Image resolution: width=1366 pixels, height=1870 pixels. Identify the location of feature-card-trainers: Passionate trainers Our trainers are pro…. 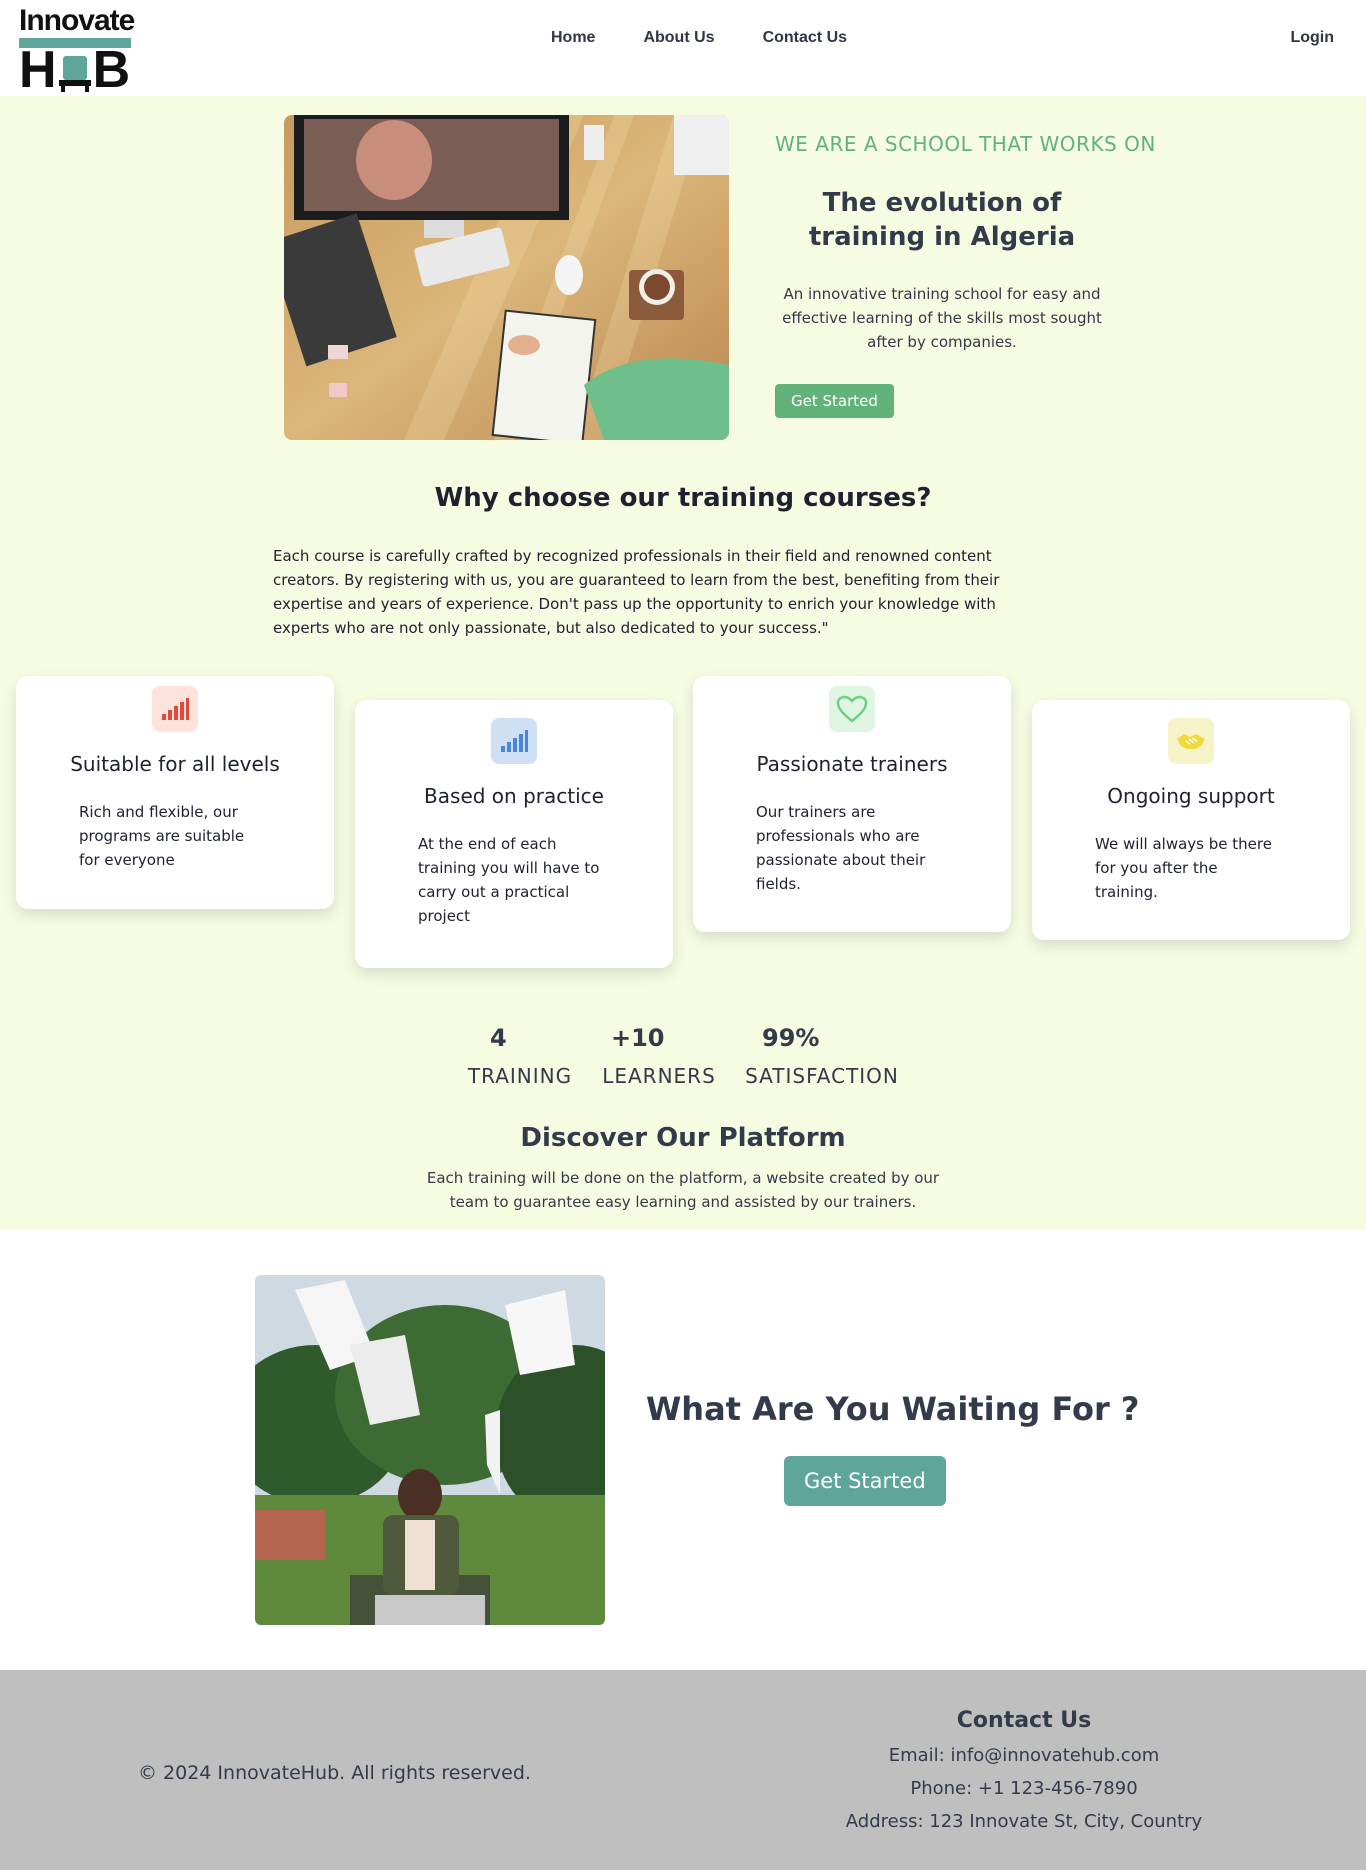
(852, 804).